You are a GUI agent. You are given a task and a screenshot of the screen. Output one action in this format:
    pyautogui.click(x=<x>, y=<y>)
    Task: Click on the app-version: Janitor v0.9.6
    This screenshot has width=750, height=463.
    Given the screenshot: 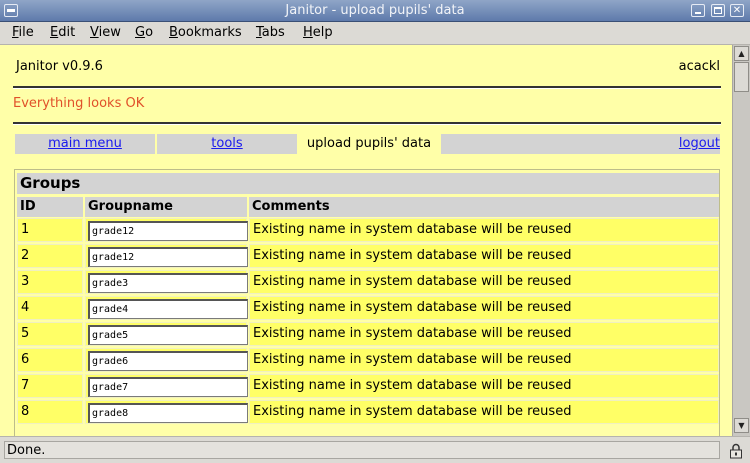 What is the action you would take?
    pyautogui.click(x=59, y=66)
    